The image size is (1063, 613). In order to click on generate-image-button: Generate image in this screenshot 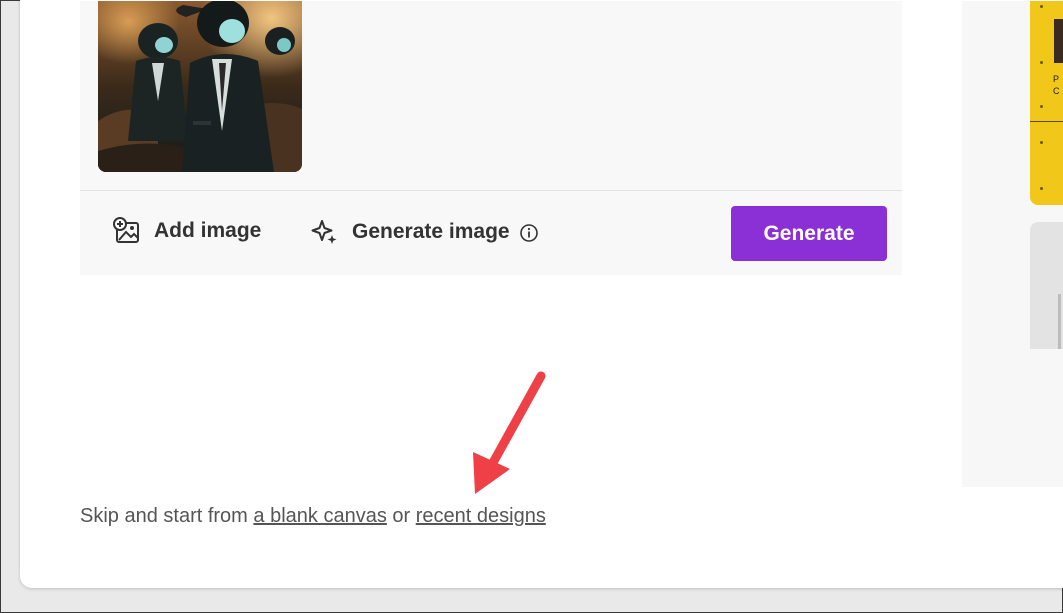, I will do `click(424, 231)`.